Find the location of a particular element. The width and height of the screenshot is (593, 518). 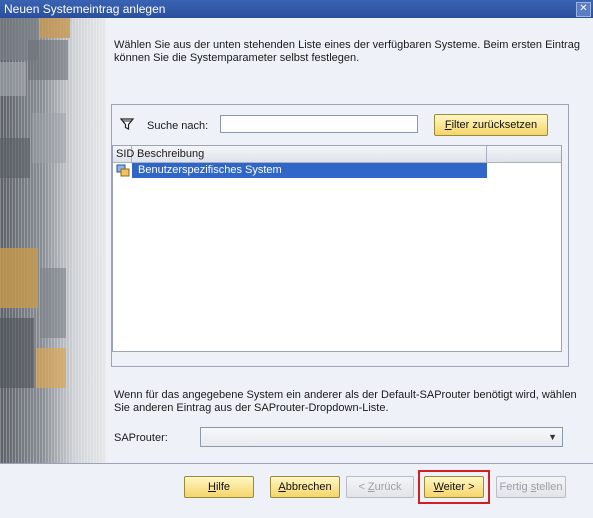

next-label: eiter > is located at coordinates (459, 487).